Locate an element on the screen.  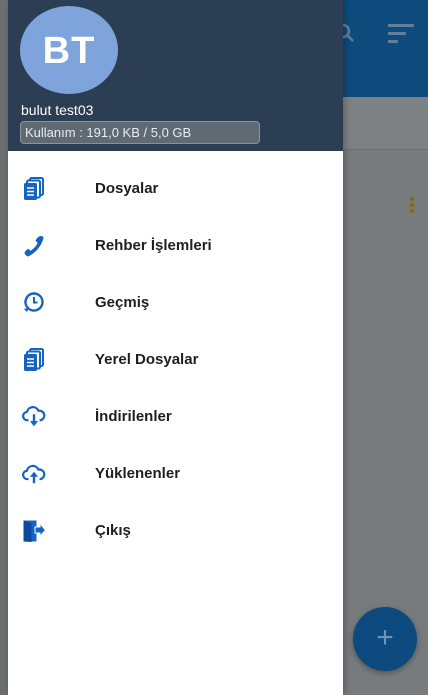
menu-item-label: Yüklenenler is located at coordinates (138, 473).